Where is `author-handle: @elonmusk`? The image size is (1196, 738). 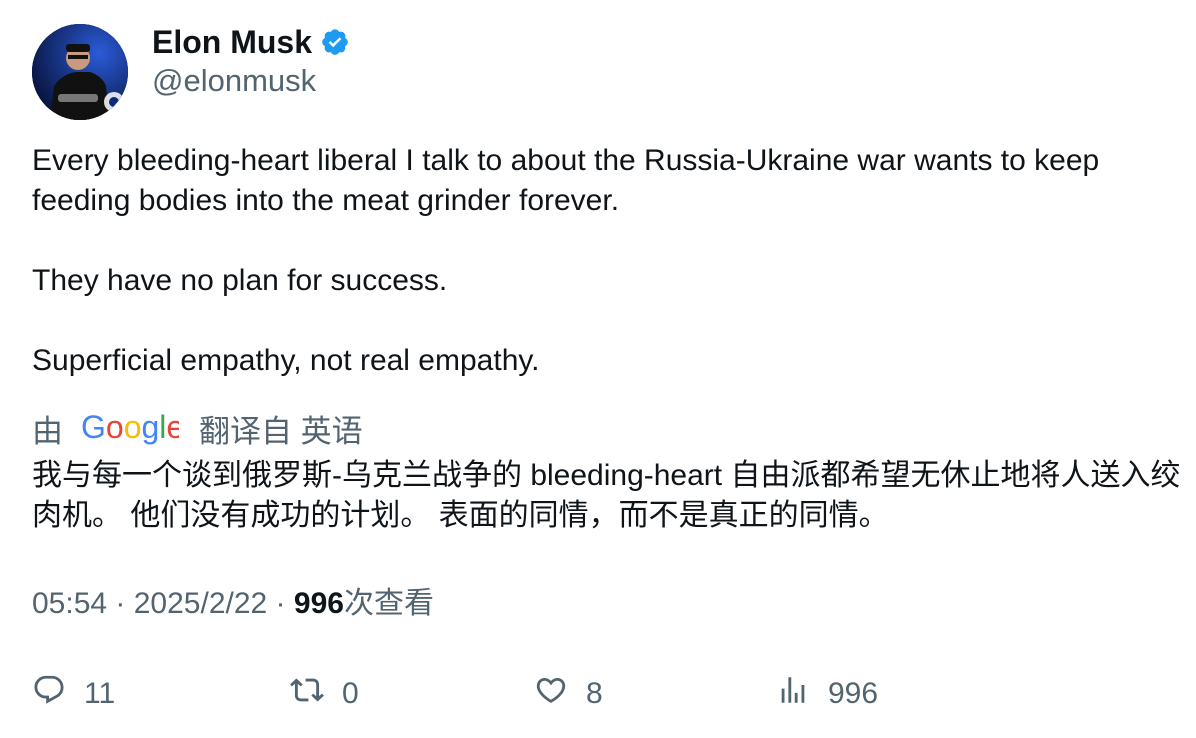
author-handle: @elonmusk is located at coordinates (234, 81).